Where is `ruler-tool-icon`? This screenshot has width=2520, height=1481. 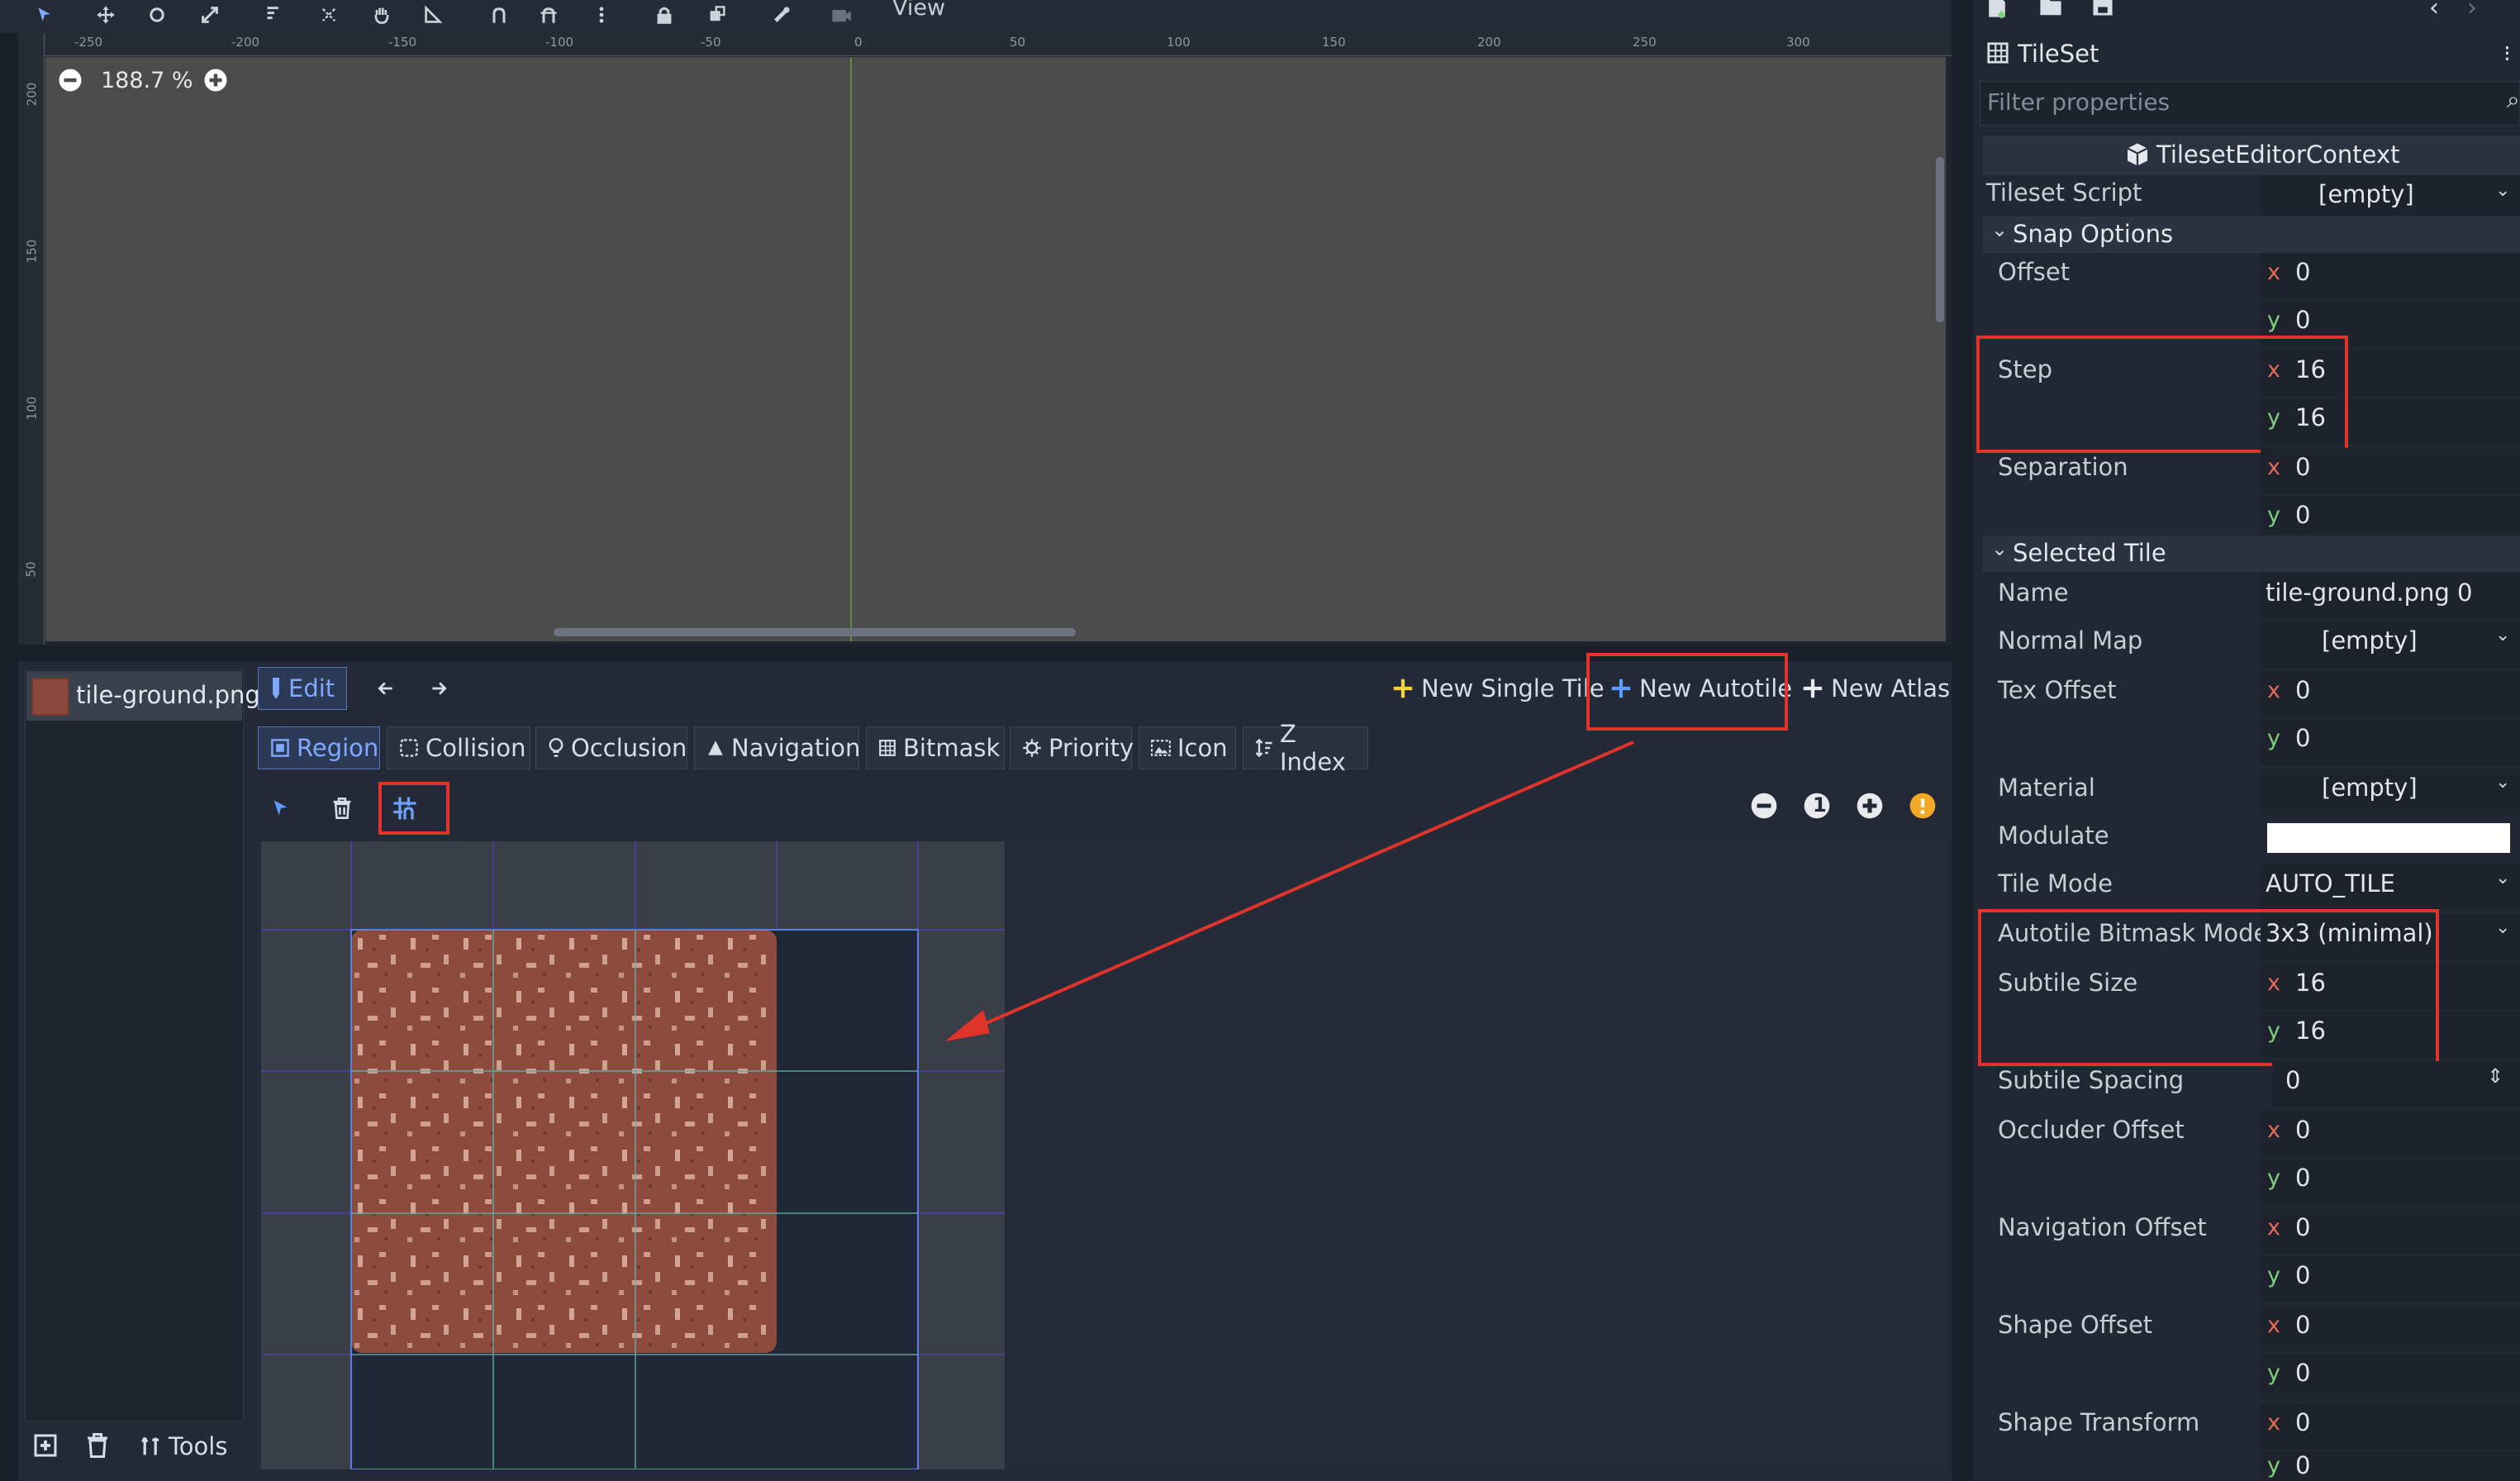
ruler-tool-icon is located at coordinates (433, 15).